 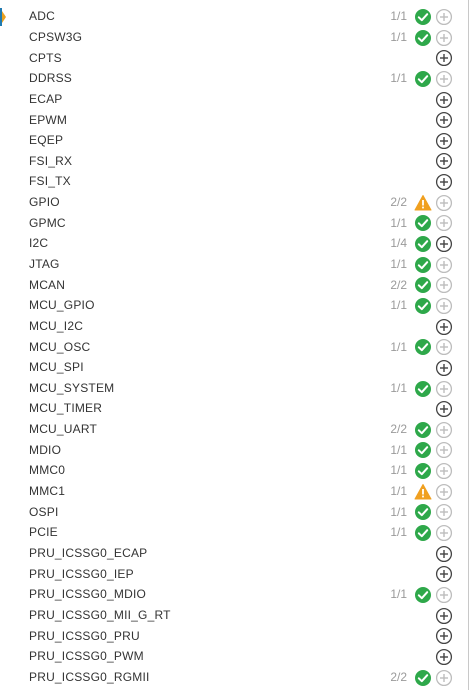 What do you see at coordinates (45, 449) in the screenshot?
I see `module-name: MDIO` at bounding box center [45, 449].